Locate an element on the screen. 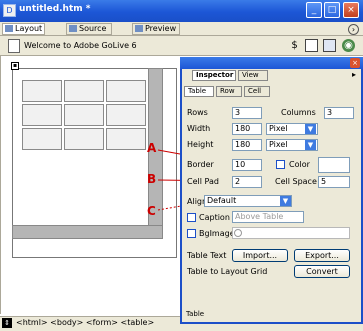  align-select: Default is located at coordinates (248, 201).